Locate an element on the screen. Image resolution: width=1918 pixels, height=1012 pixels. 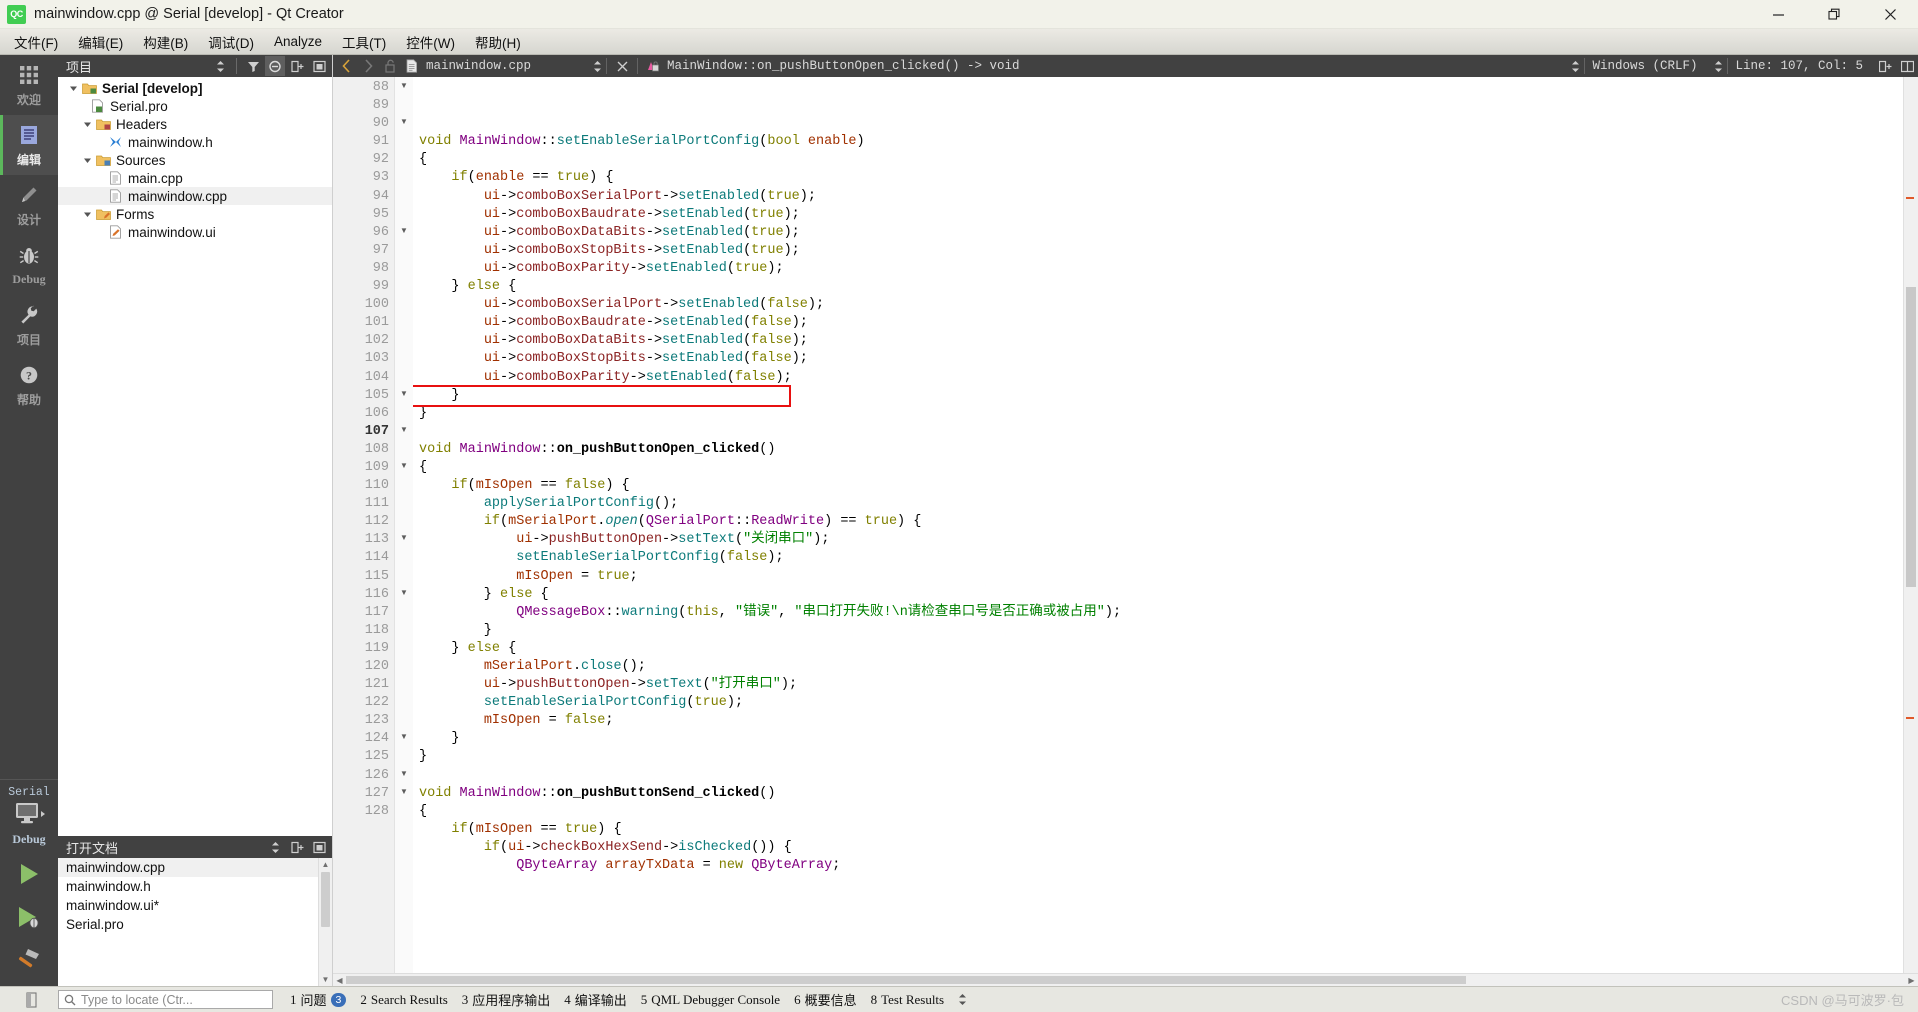
mode-design: 设计 is located at coordinates (29, 205).